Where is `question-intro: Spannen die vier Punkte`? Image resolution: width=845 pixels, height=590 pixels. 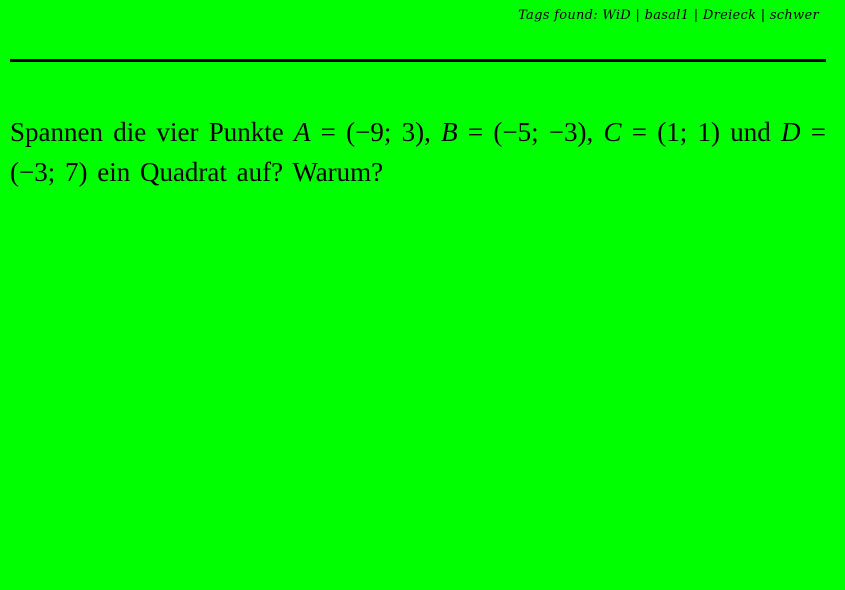 question-intro: Spannen die vier Punkte is located at coordinates (152, 132).